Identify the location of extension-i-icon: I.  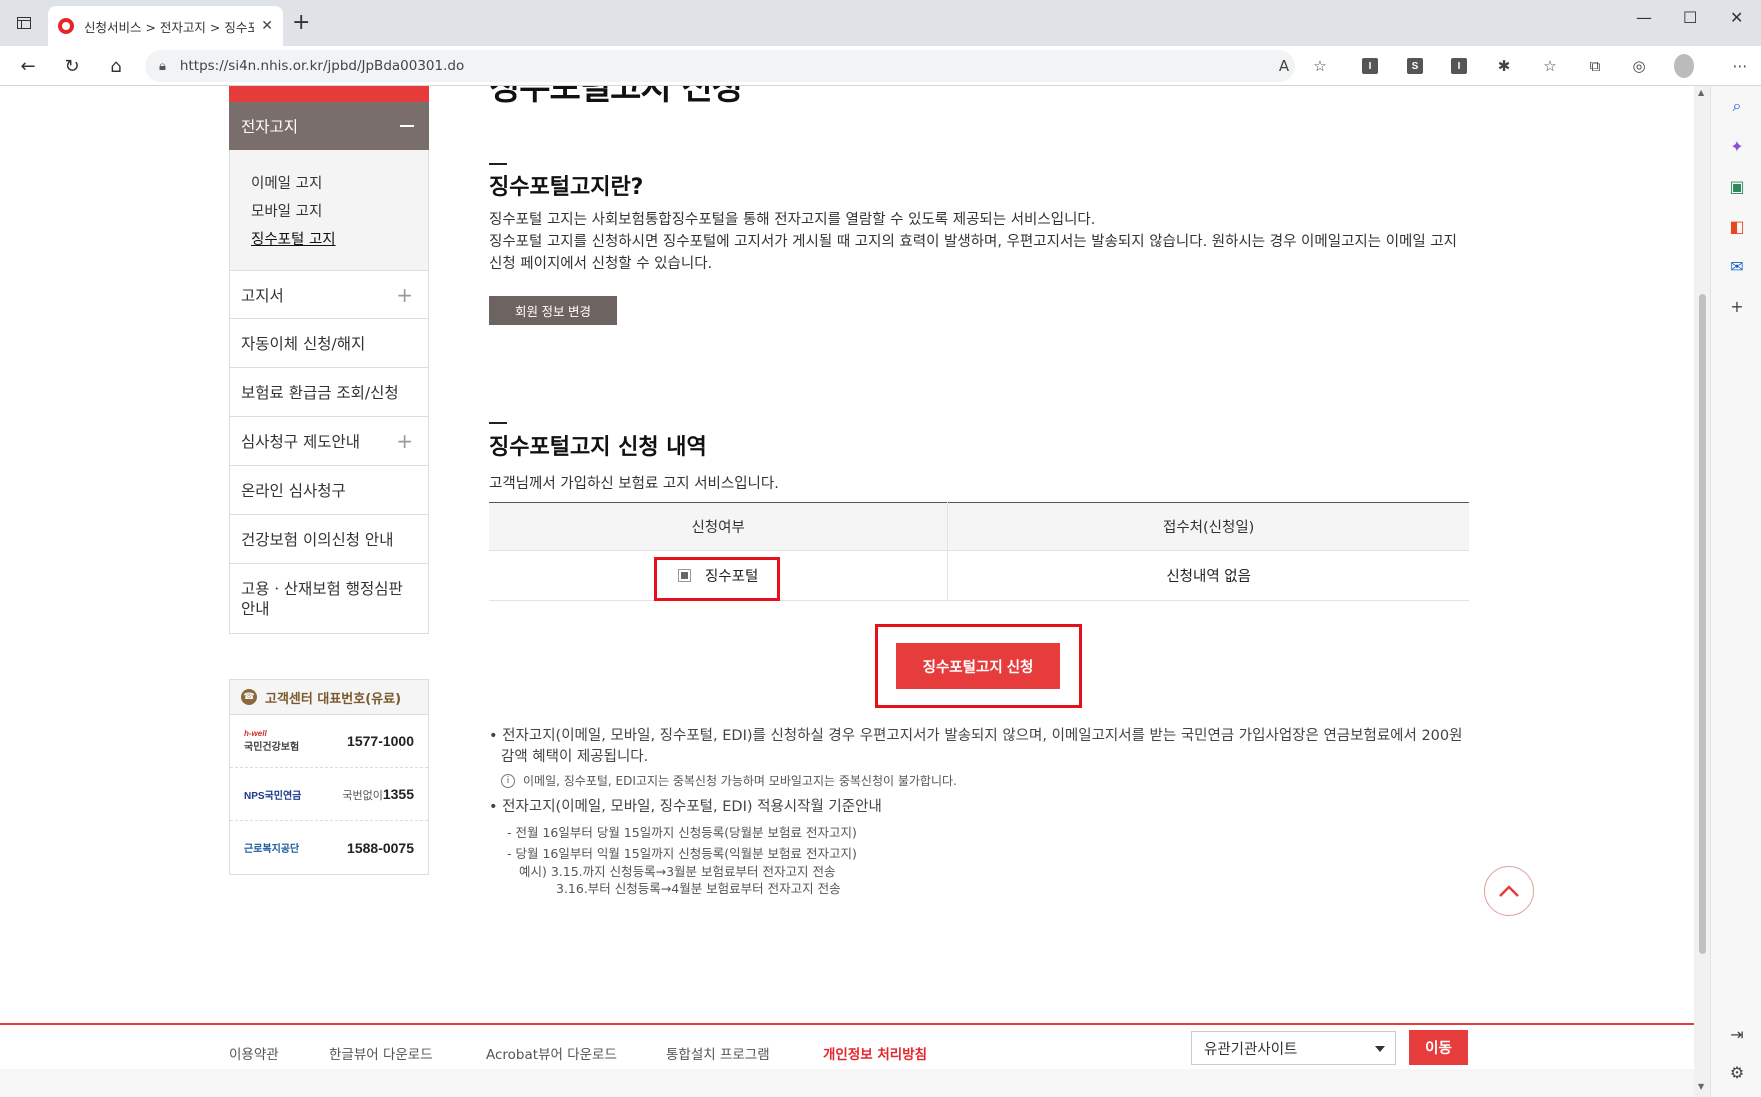
(1370, 66).